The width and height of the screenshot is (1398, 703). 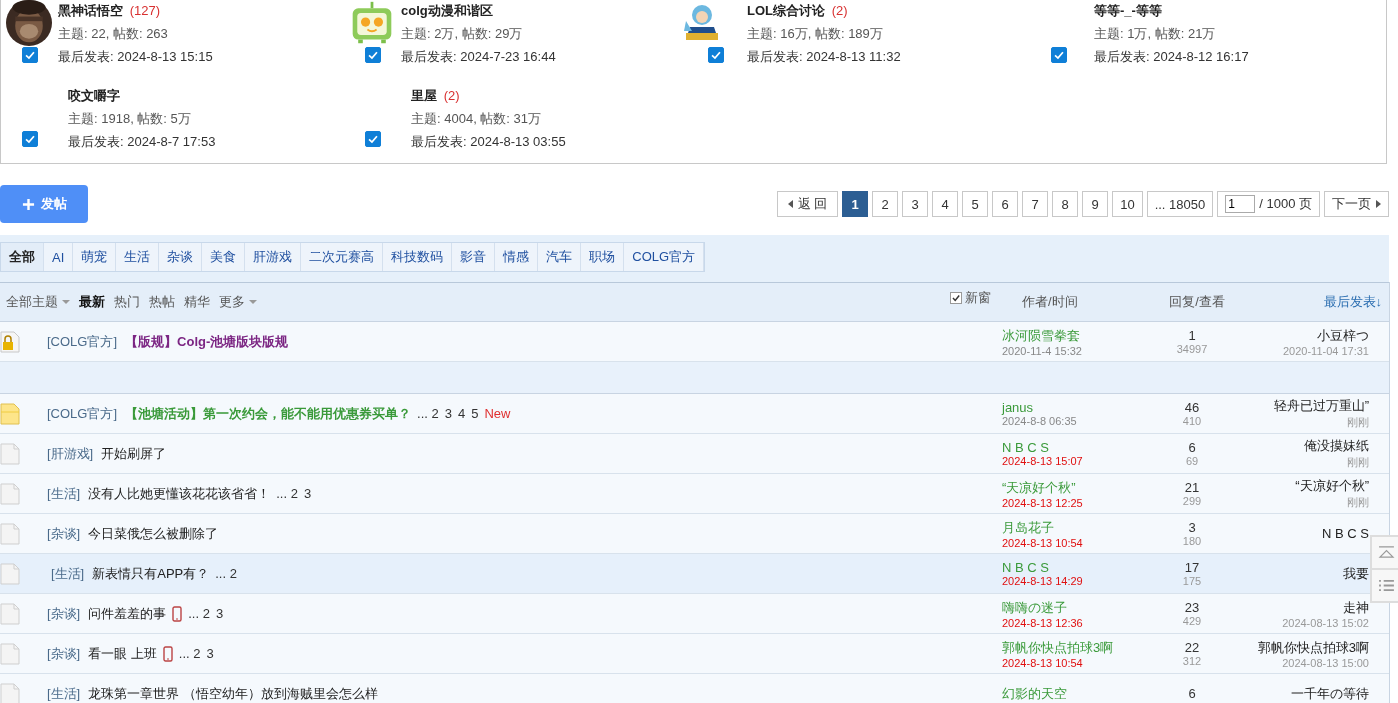 I want to click on last-poster: 走神, so click(x=1356, y=607).